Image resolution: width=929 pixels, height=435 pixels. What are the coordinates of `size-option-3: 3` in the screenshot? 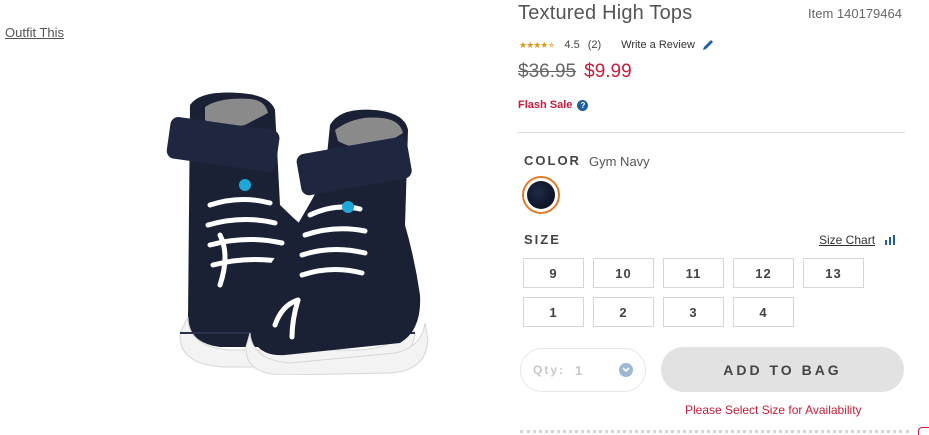 It's located at (693, 312).